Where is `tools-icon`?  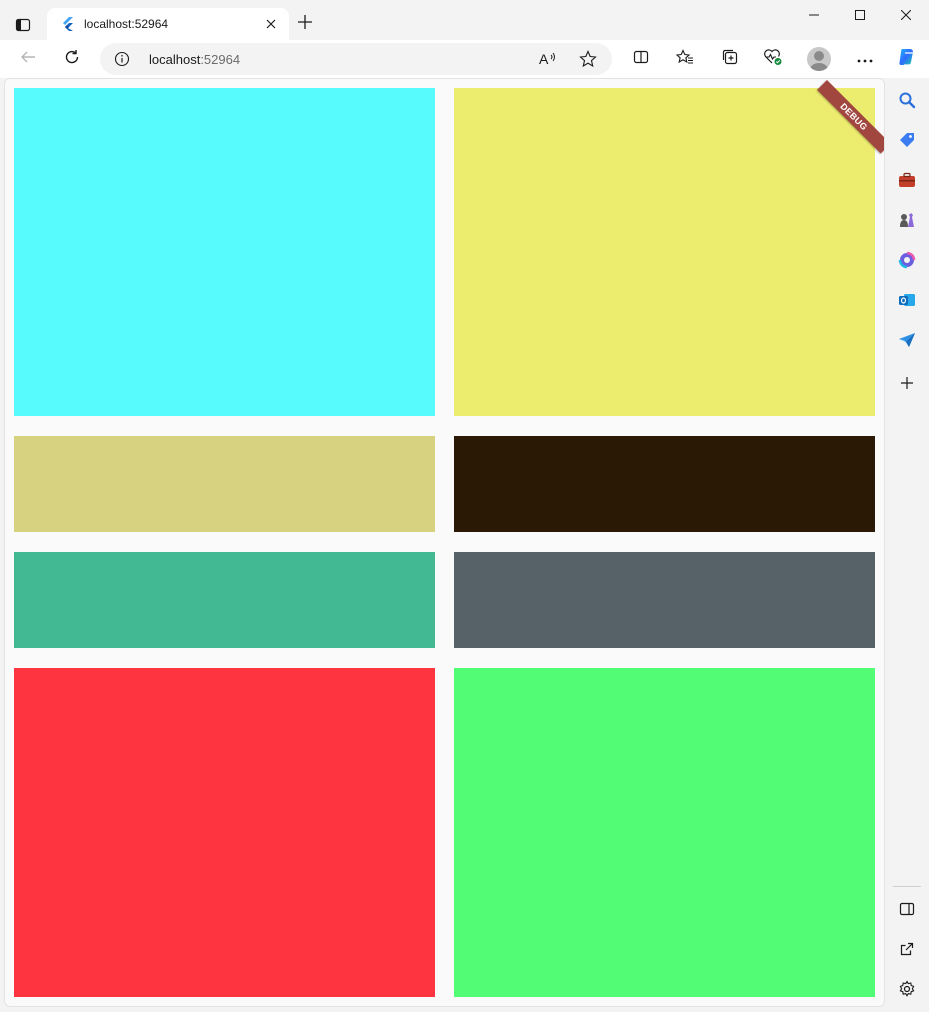 tools-icon is located at coordinates (907, 180).